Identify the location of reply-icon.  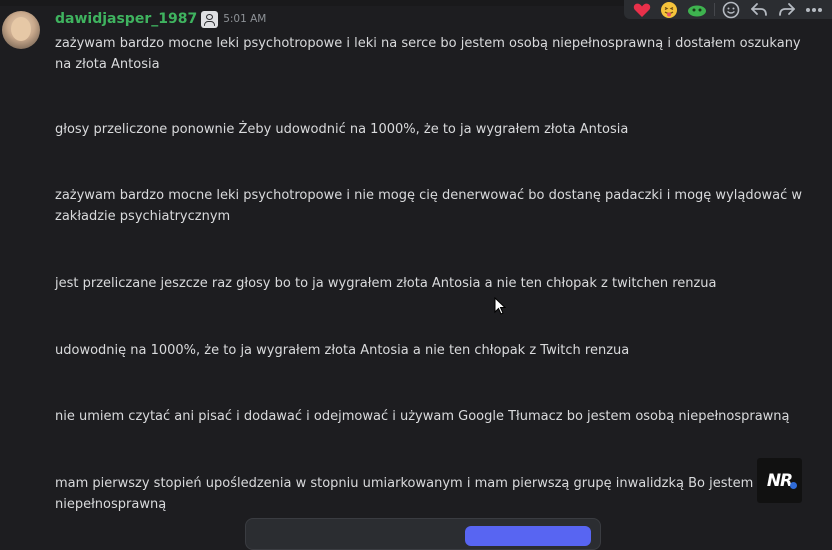
(759, 9).